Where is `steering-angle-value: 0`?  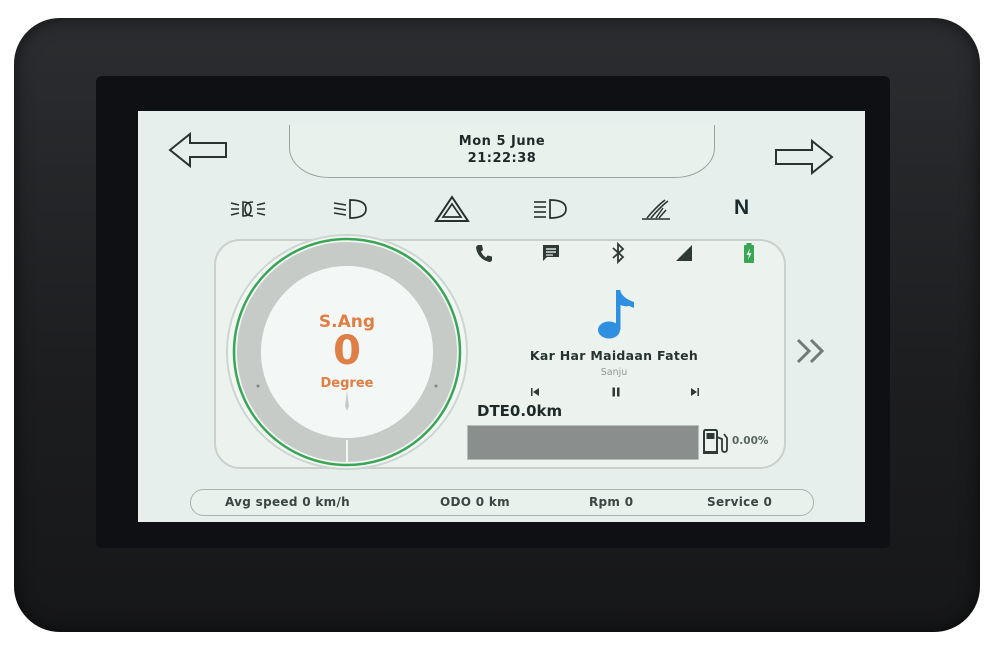
steering-angle-value: 0 is located at coordinates (347, 351).